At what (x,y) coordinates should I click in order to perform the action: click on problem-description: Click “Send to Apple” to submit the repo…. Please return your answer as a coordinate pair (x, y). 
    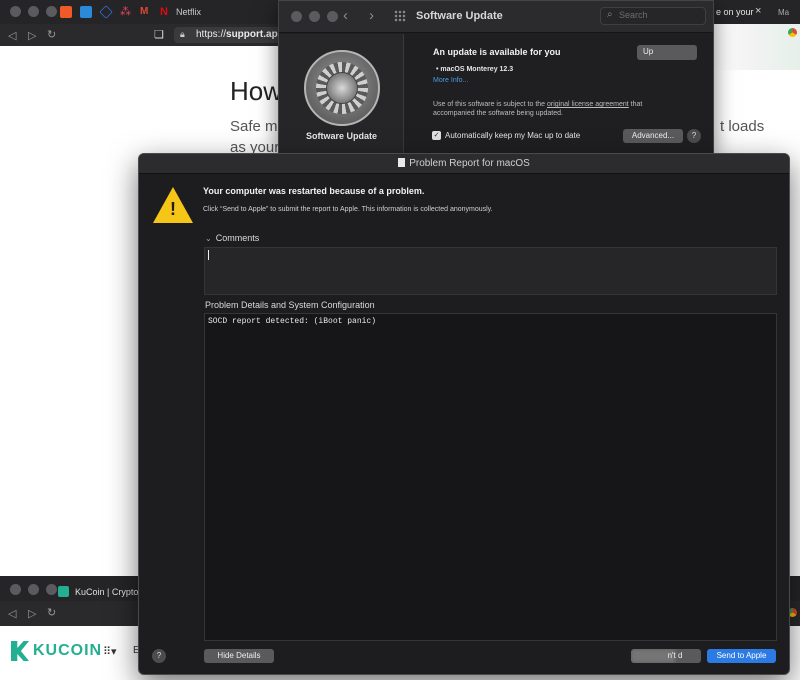
    Looking at the image, I should click on (348, 209).